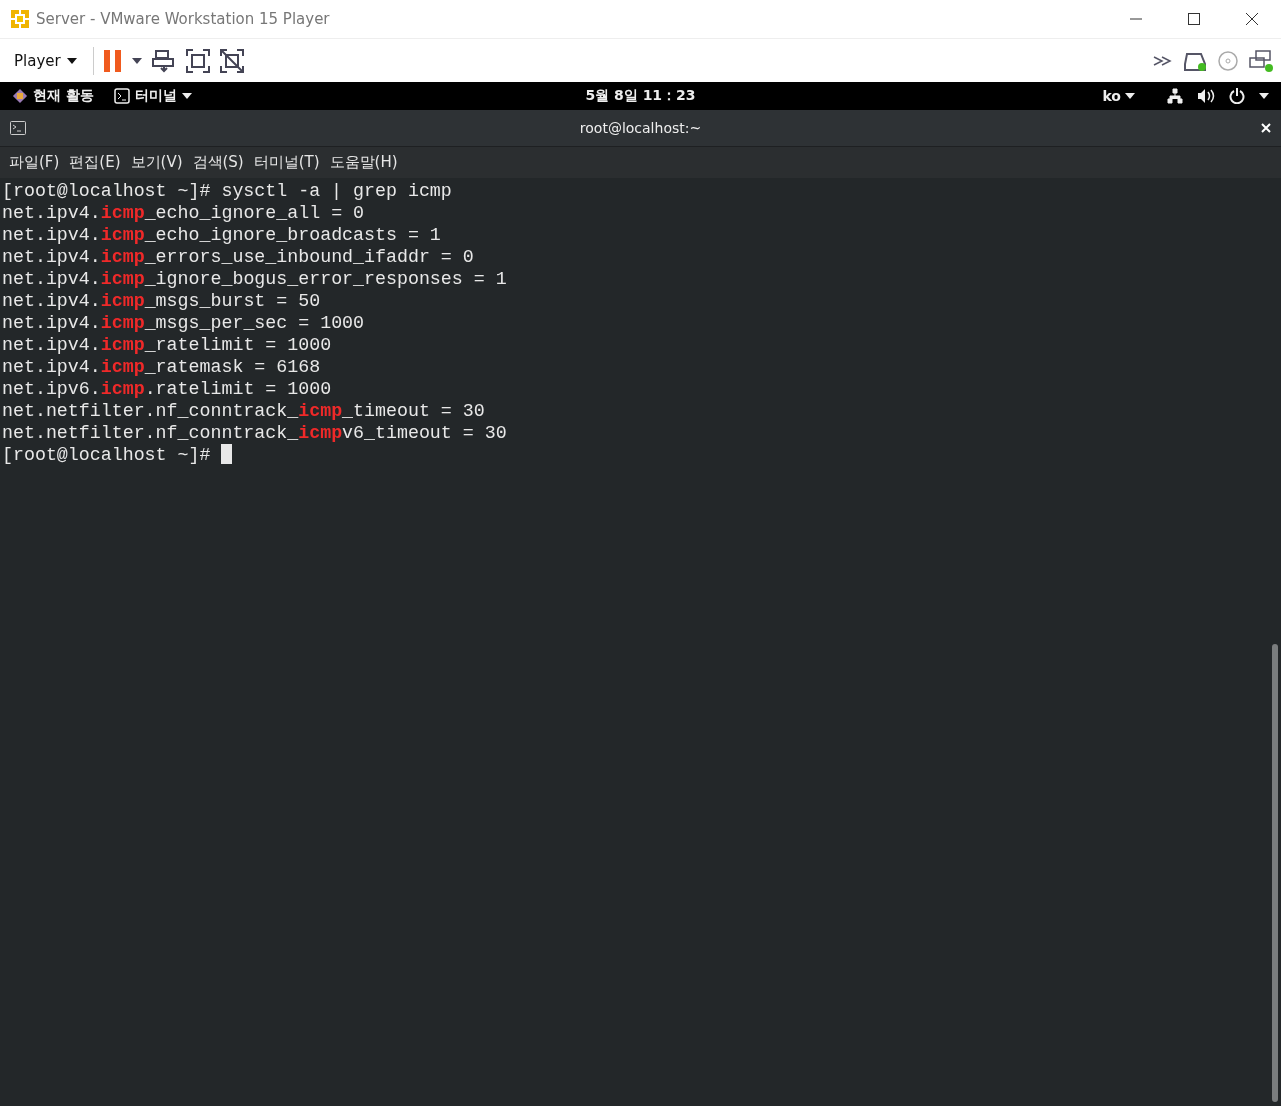 This screenshot has height=1106, width=1281. I want to click on text-cursor, so click(227, 454).